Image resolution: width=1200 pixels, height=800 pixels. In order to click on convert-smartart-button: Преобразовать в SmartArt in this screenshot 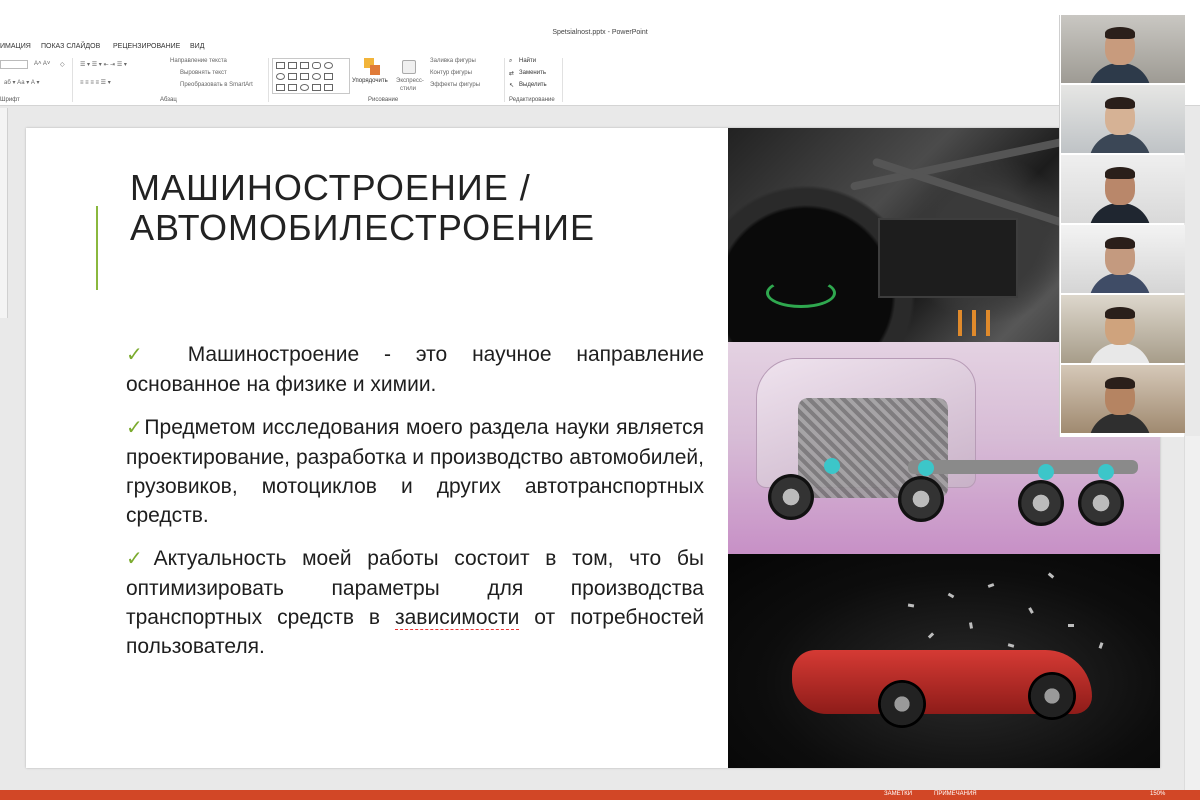, I will do `click(216, 85)`.